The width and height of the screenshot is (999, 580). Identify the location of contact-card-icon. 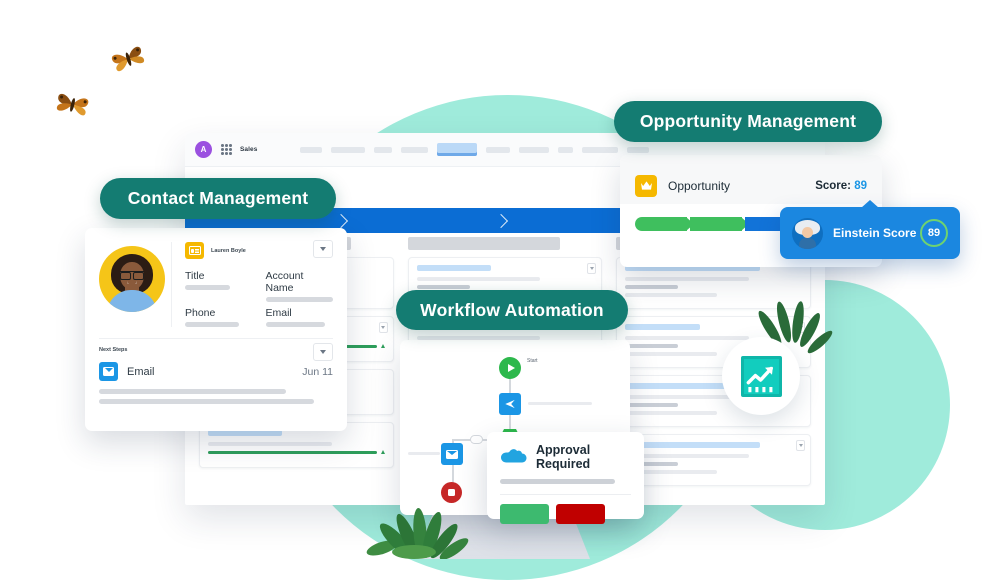
(194, 250).